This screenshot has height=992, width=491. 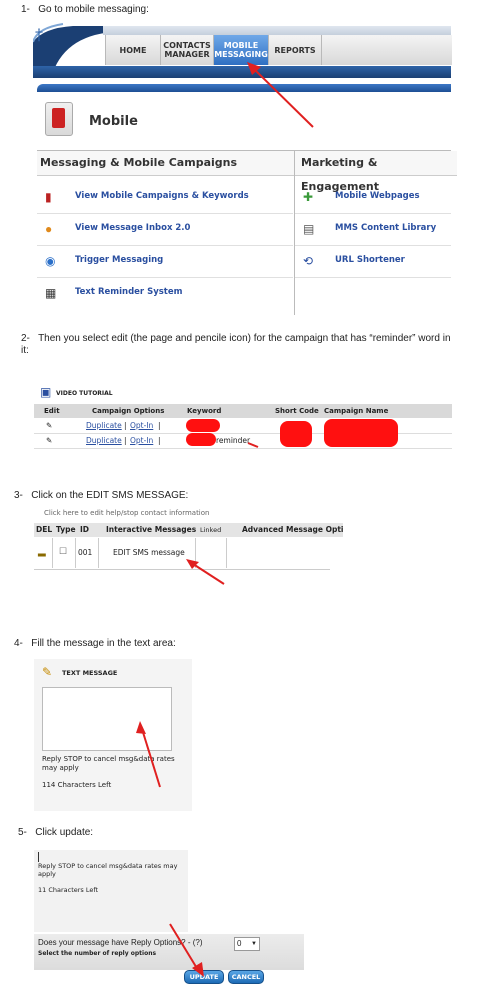 I want to click on step-number: 2-, so click(x=25, y=338).